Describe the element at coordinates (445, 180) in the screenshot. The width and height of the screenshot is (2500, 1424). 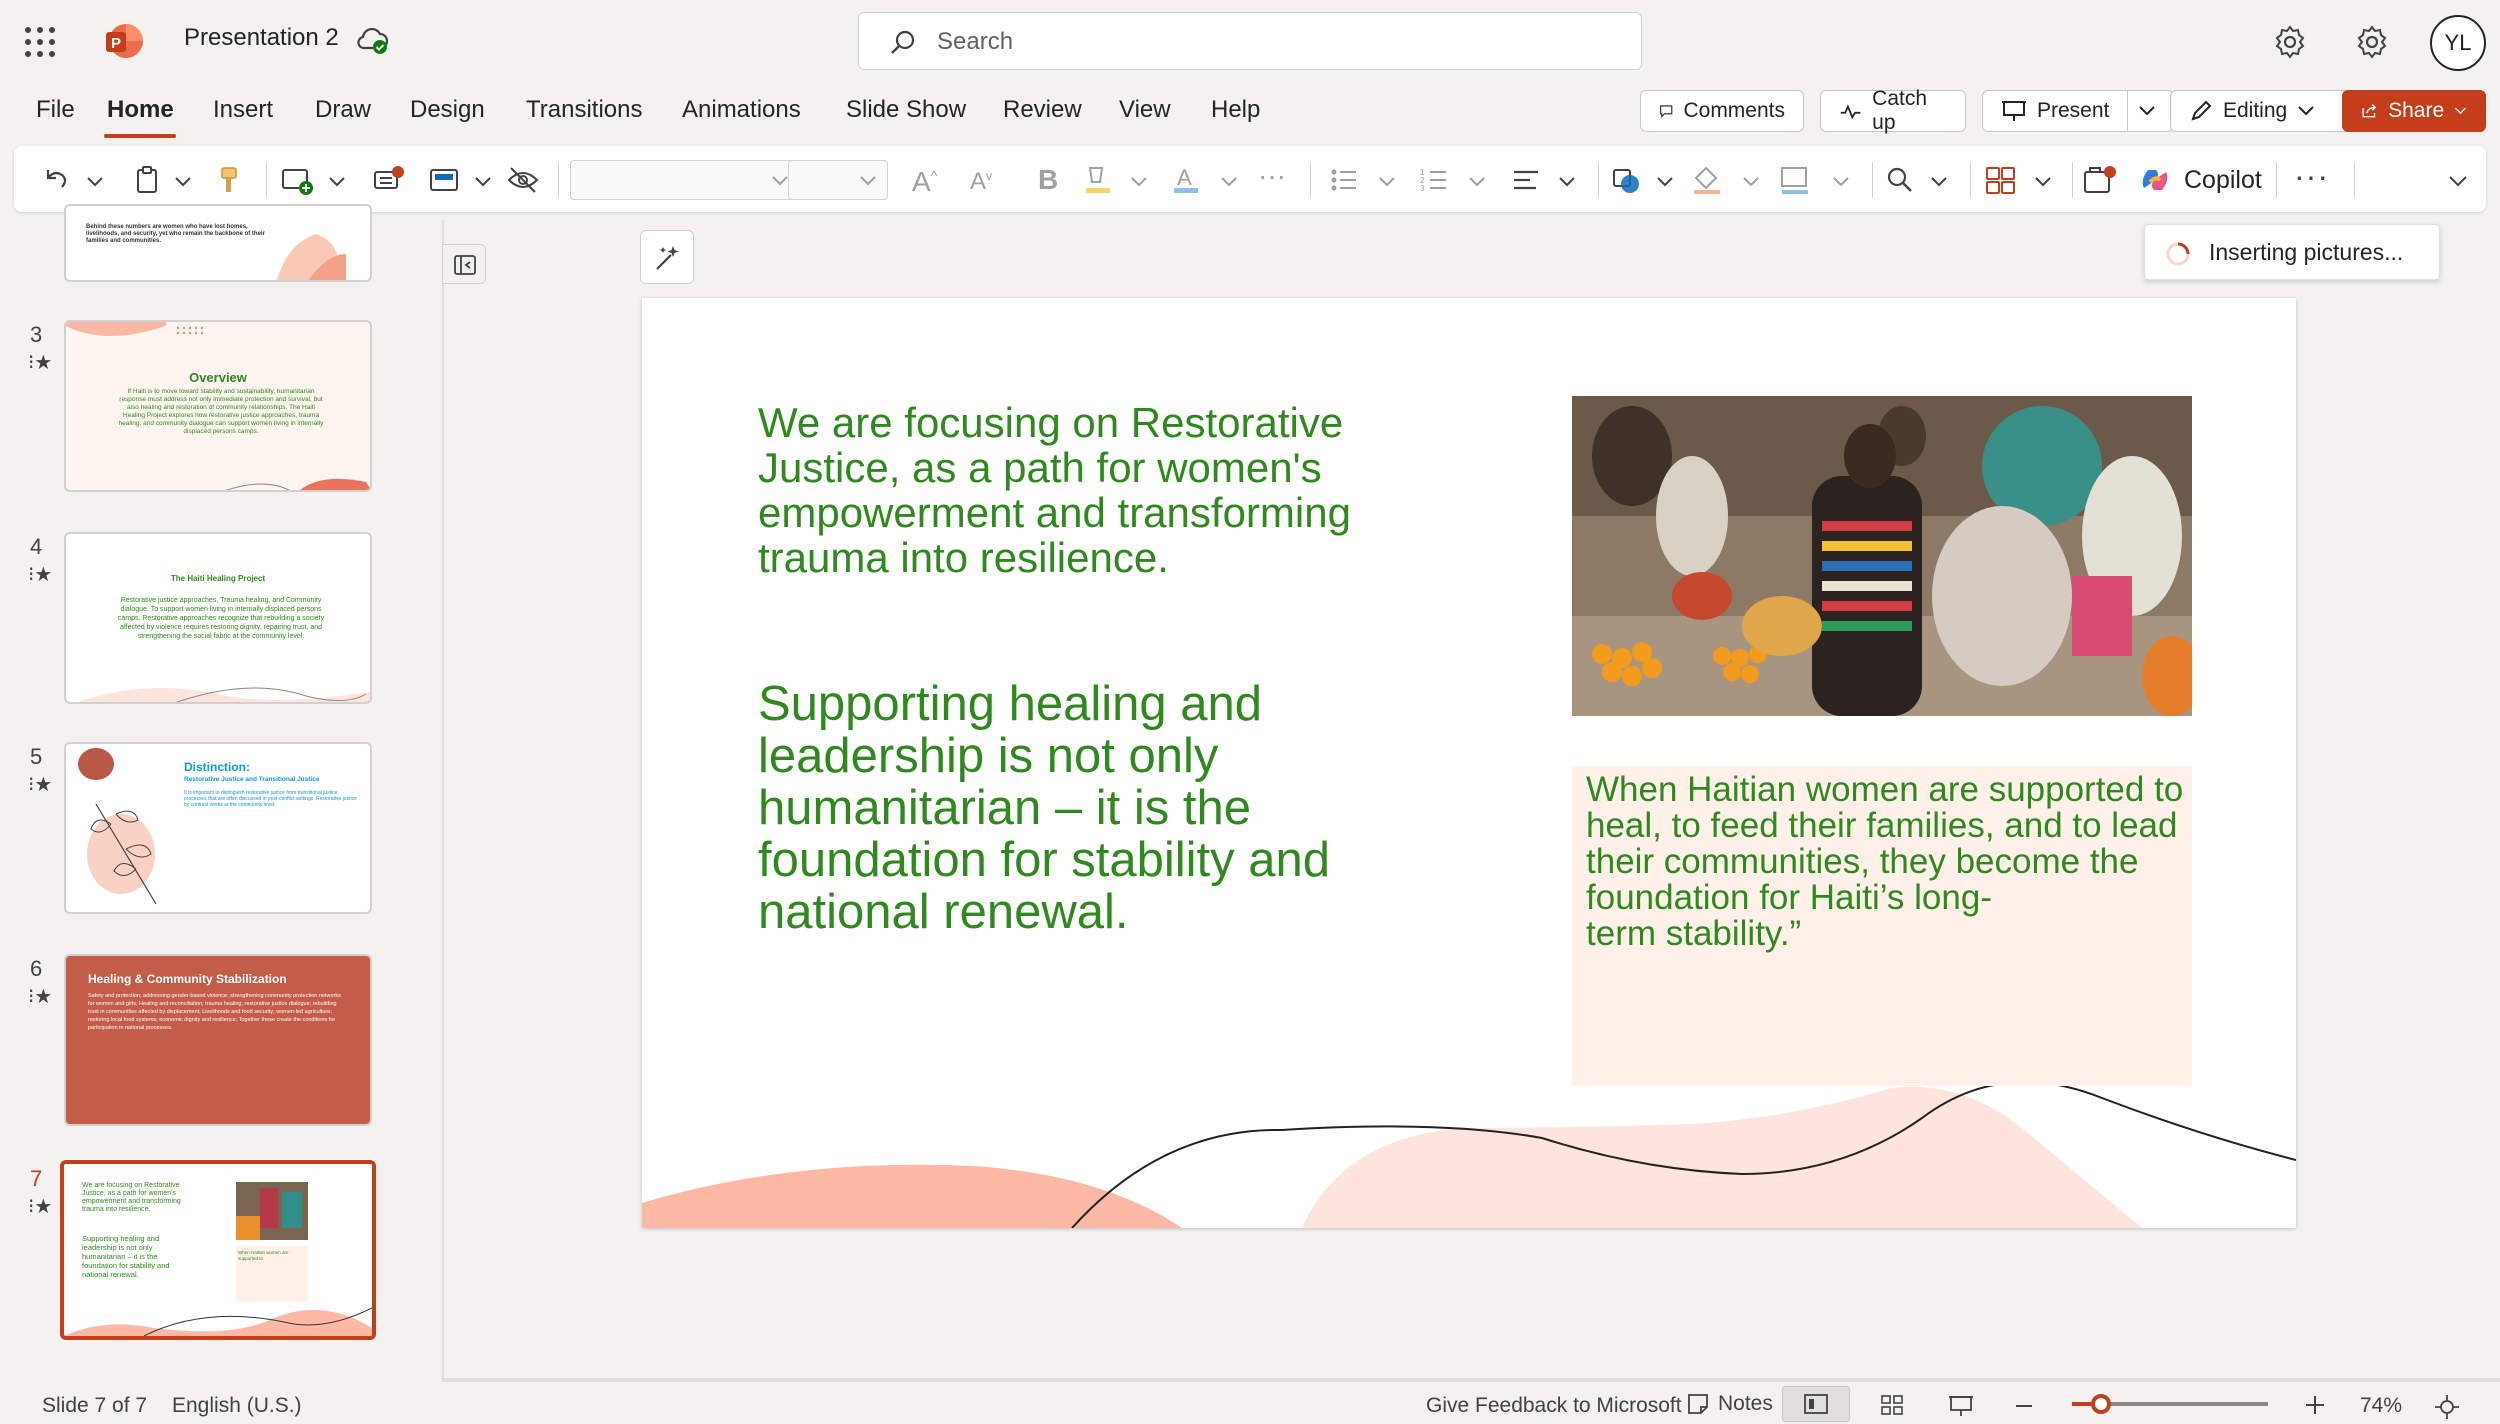
I see `layout-icon` at that location.